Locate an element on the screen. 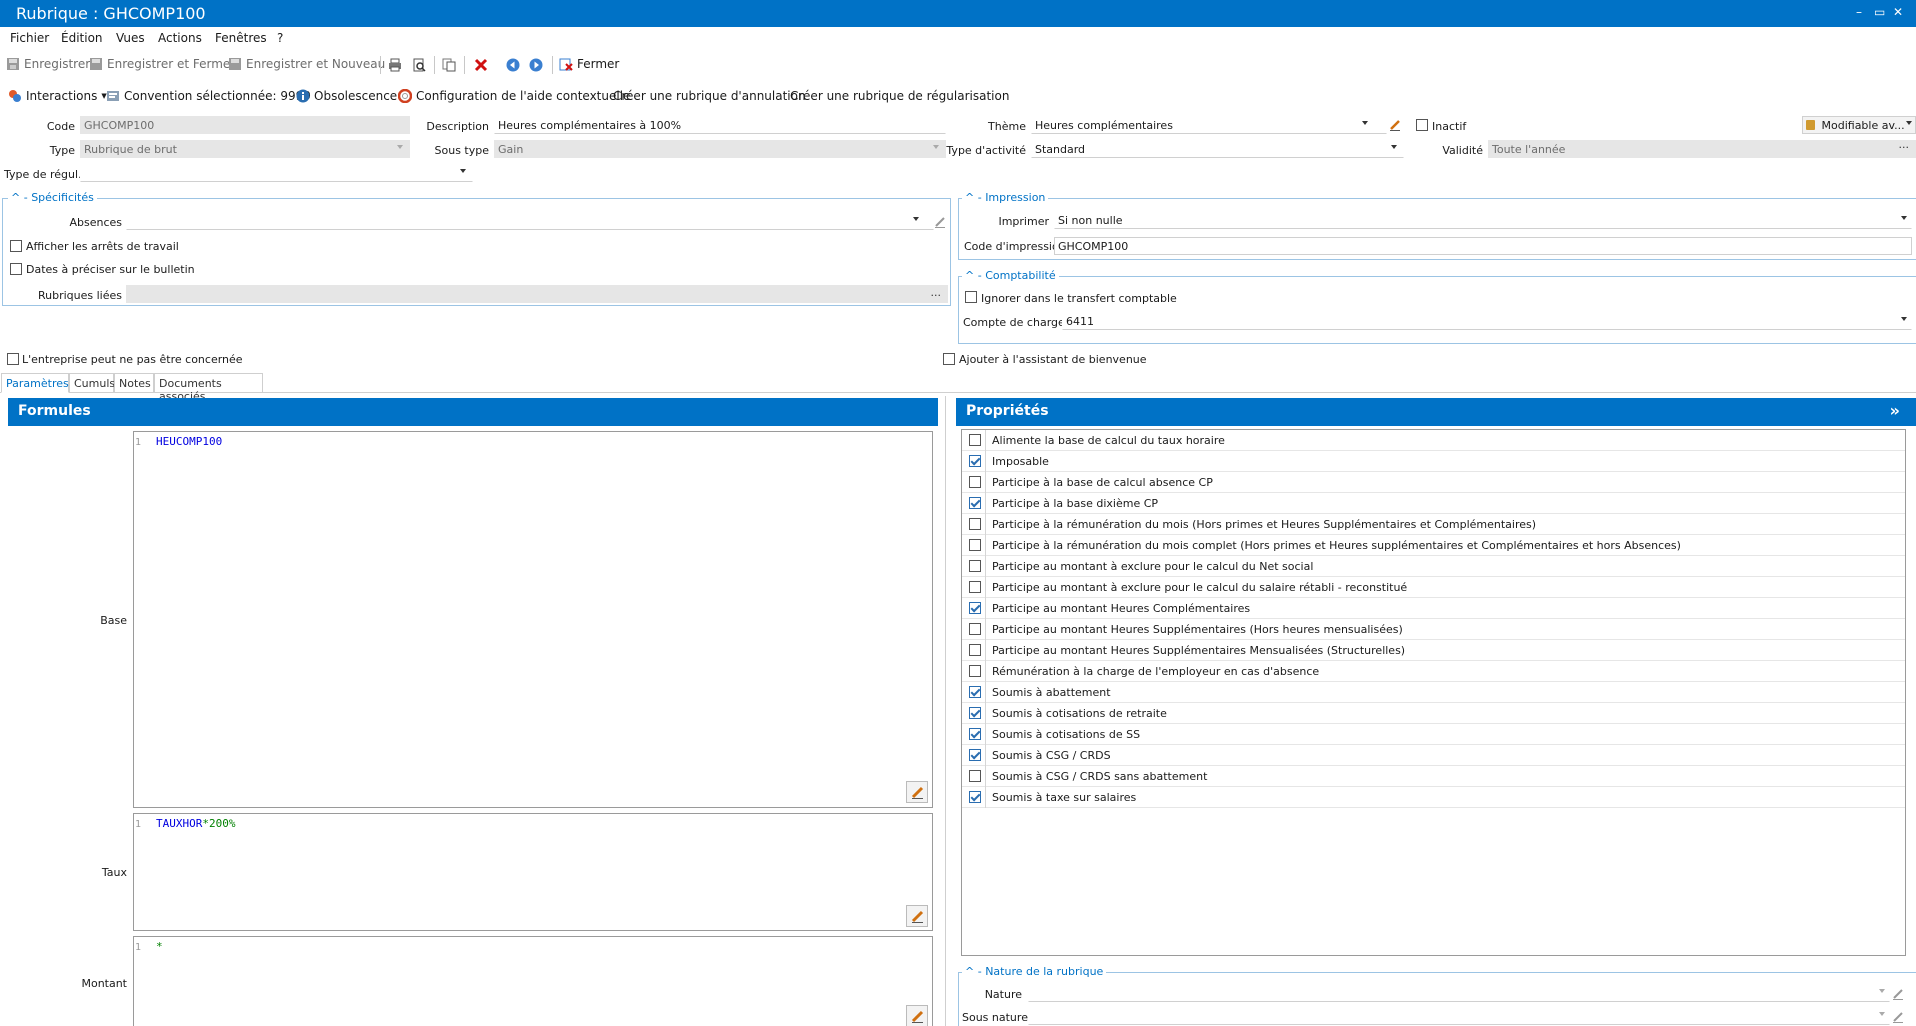 This screenshot has height=1026, width=1916. validite-label: Validité is located at coordinates (1462, 150).